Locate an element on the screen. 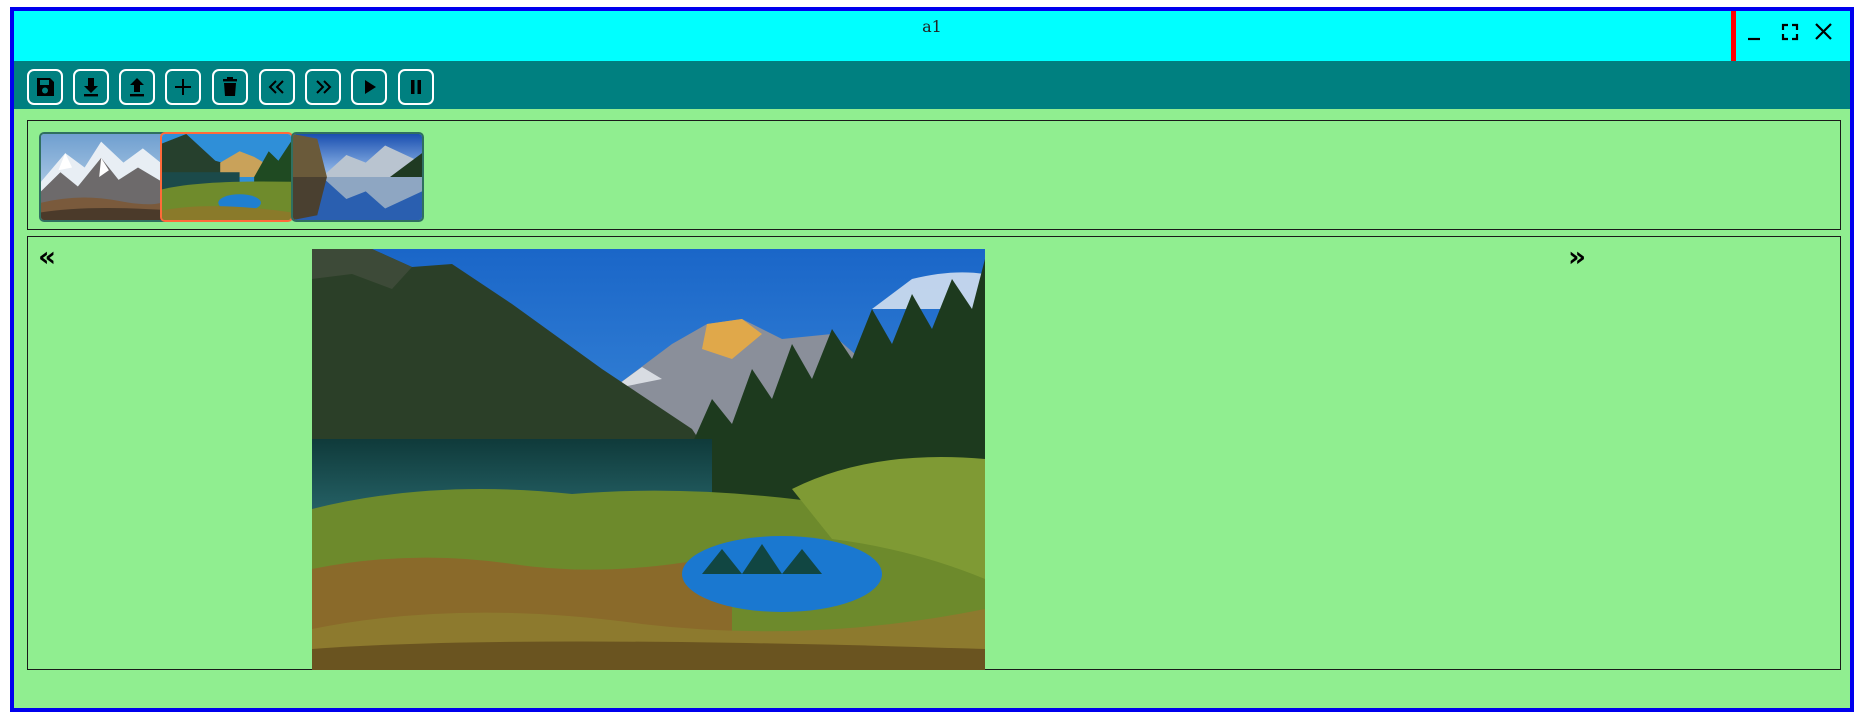 This screenshot has width=1864, height=718. pause-icon is located at coordinates (416, 87).